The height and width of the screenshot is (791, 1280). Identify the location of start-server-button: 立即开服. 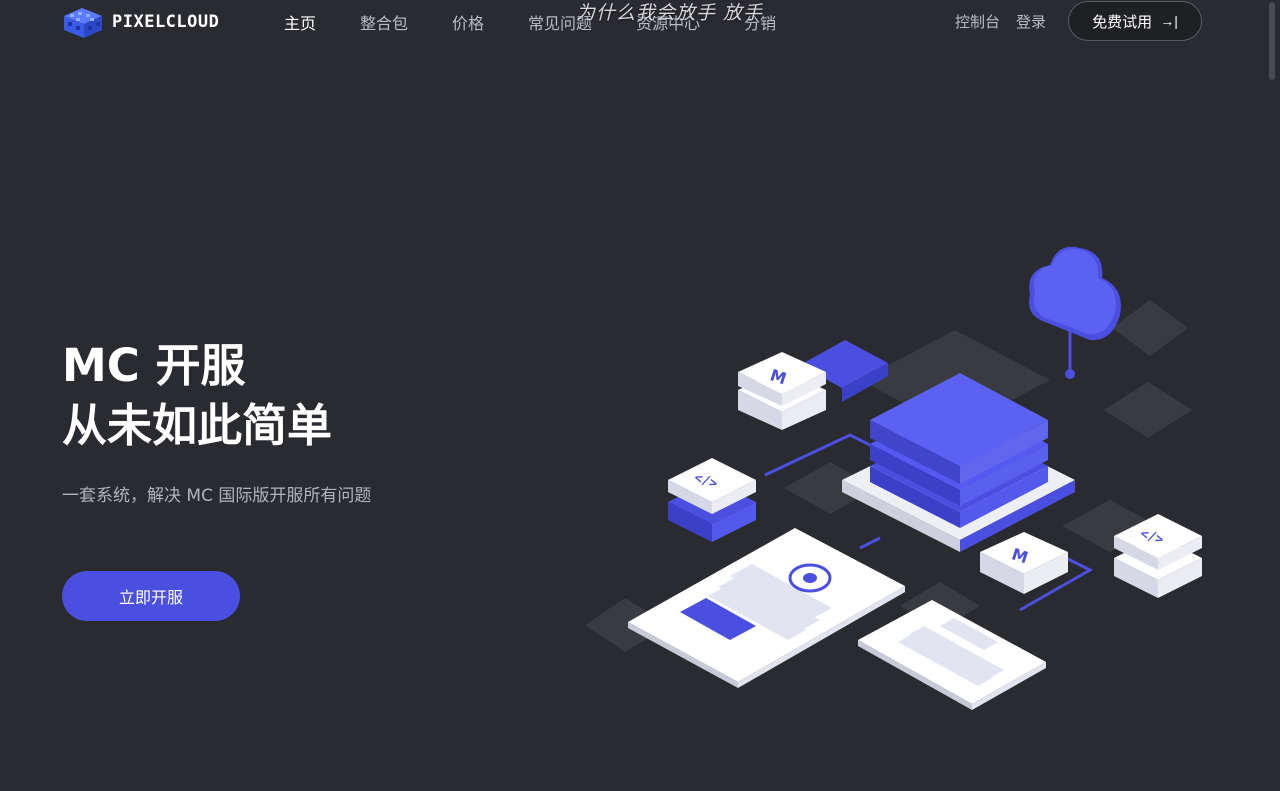
(151, 596).